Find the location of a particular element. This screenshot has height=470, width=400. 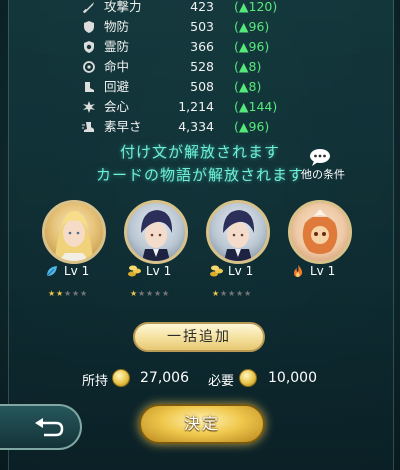

stat-name: 攻撃力 is located at coordinates (123, 7).